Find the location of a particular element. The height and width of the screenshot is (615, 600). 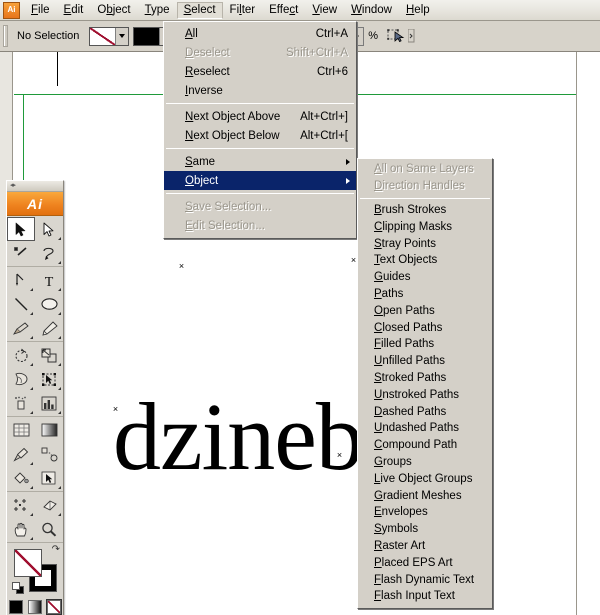

control-bar-overflow-icon is located at coordinates (411, 36).